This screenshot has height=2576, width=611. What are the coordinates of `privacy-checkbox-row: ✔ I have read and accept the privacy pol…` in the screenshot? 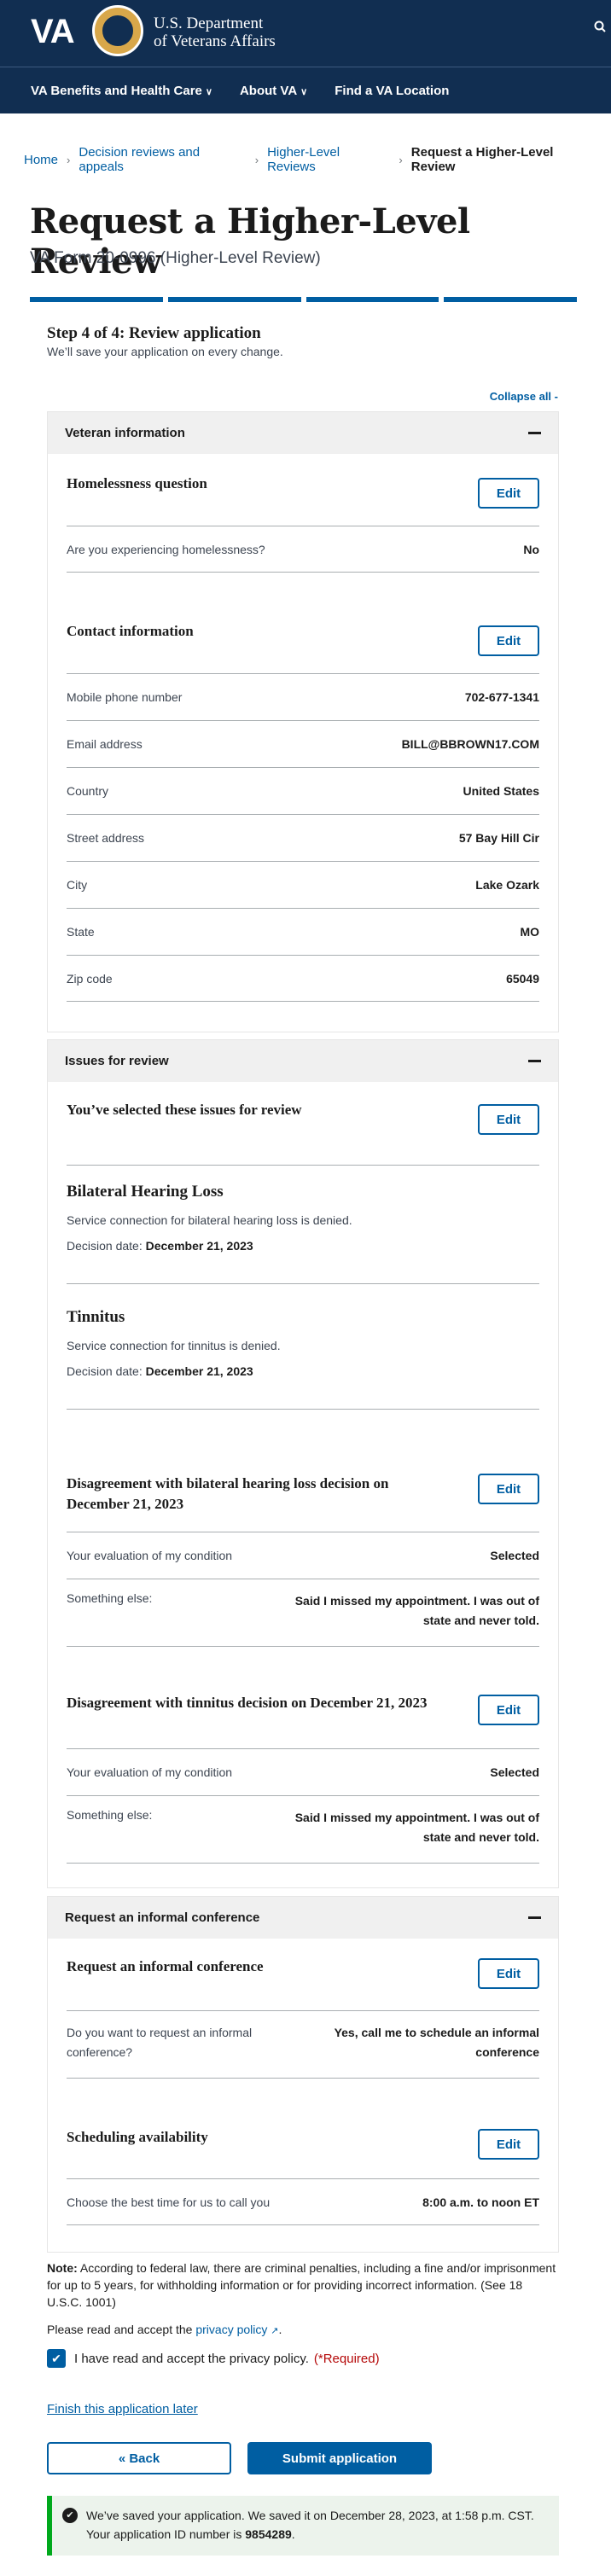 It's located at (214, 2358).